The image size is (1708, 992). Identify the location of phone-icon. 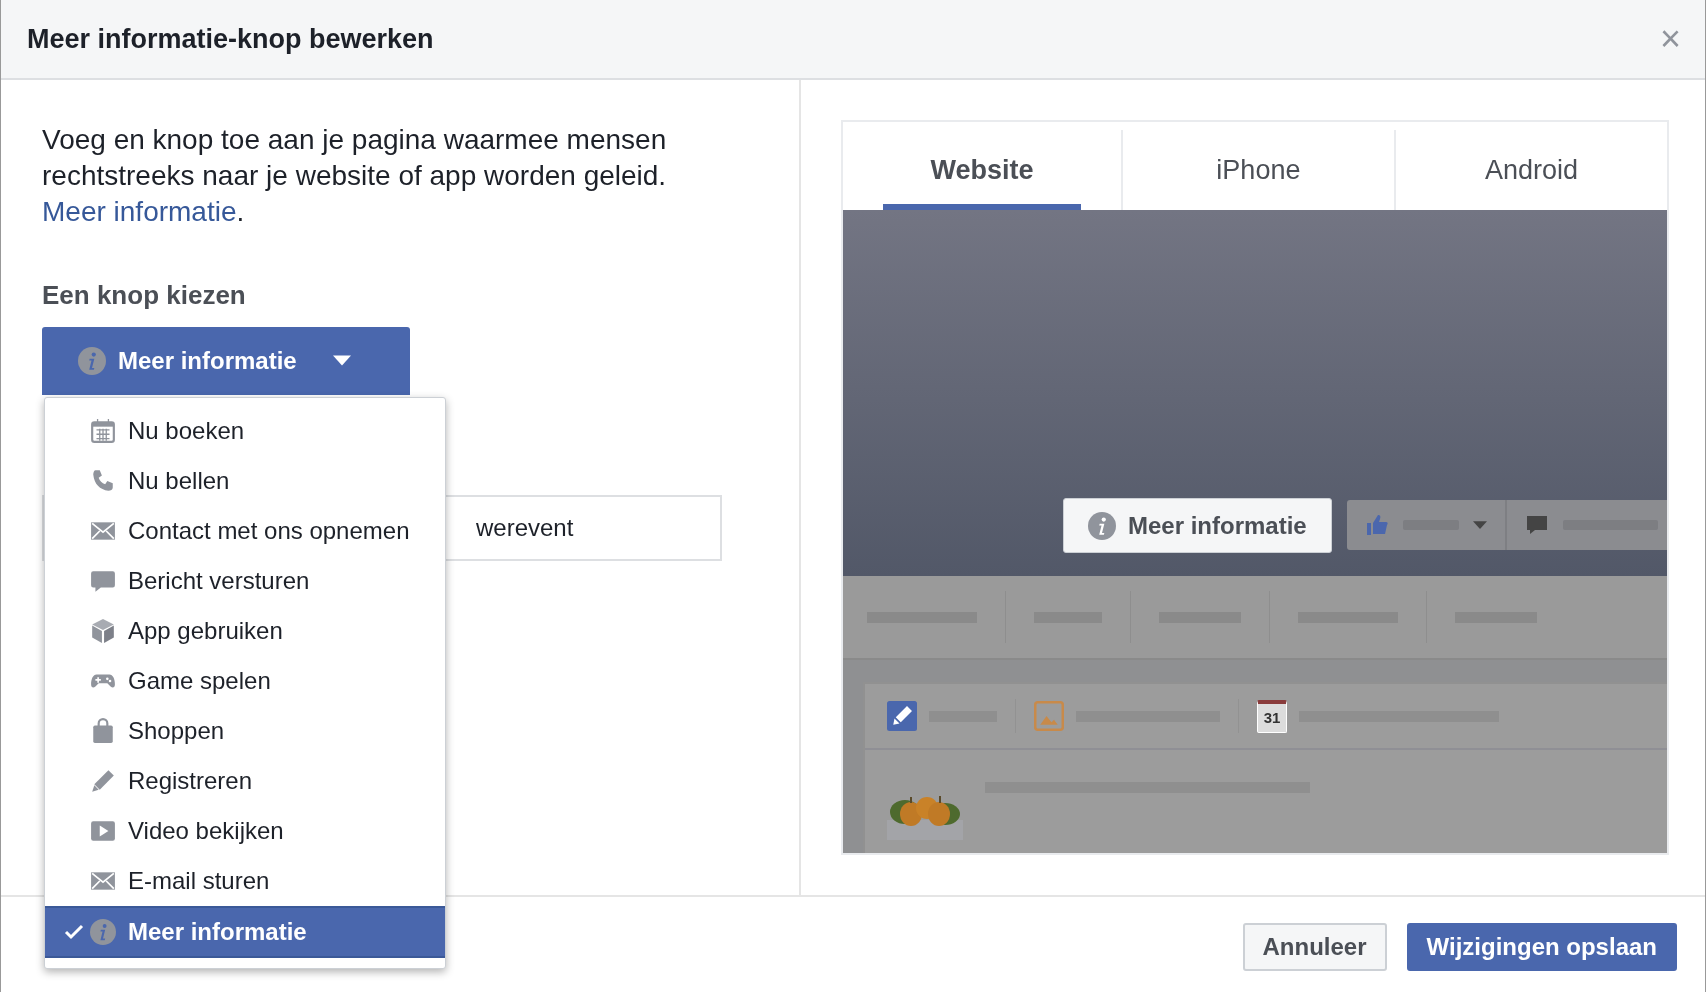
(103, 481).